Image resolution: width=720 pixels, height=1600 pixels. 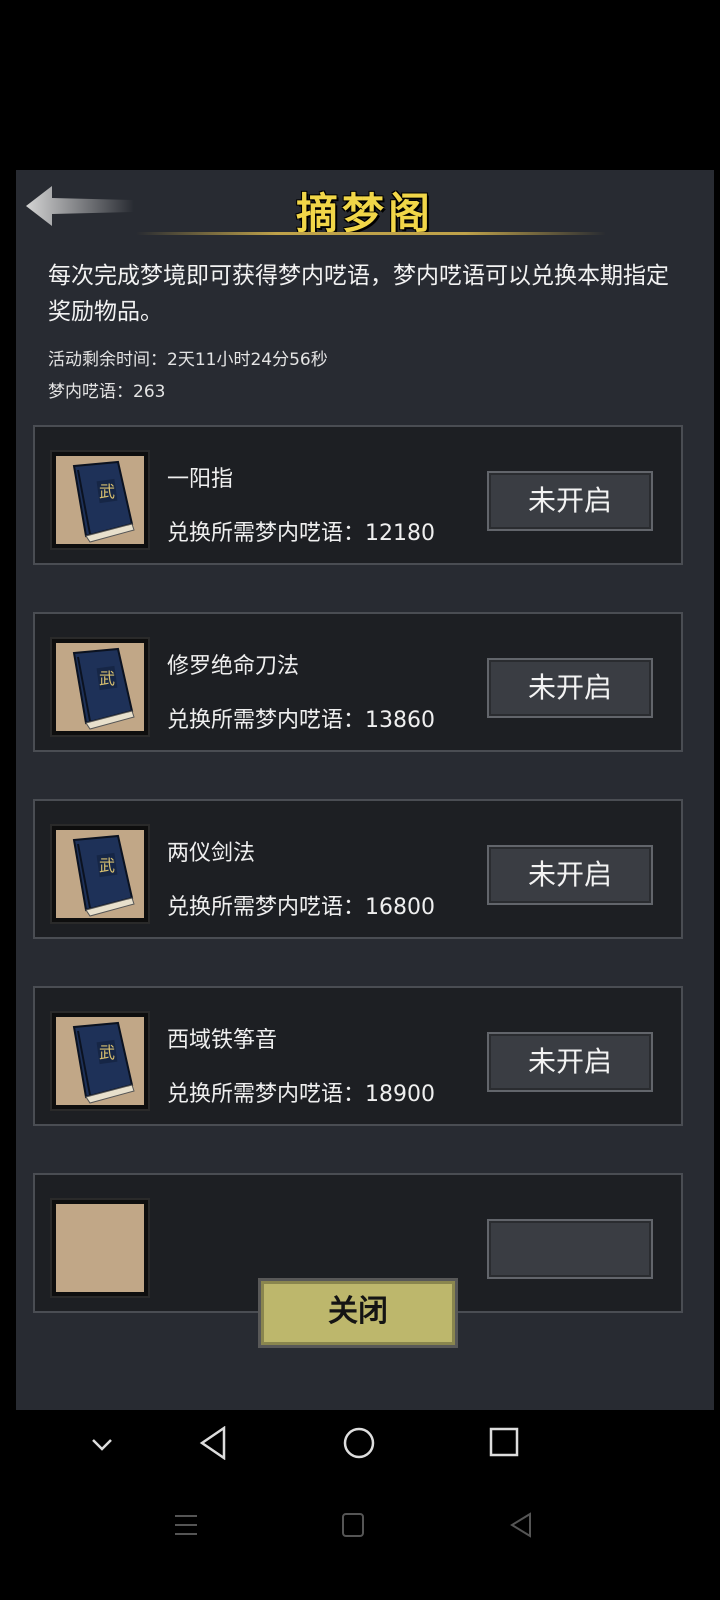 What do you see at coordinates (358, 869) in the screenshot?
I see `reward-item: 武 两仪剑法 兑换所需梦内呓语：16800 未开启` at bounding box center [358, 869].